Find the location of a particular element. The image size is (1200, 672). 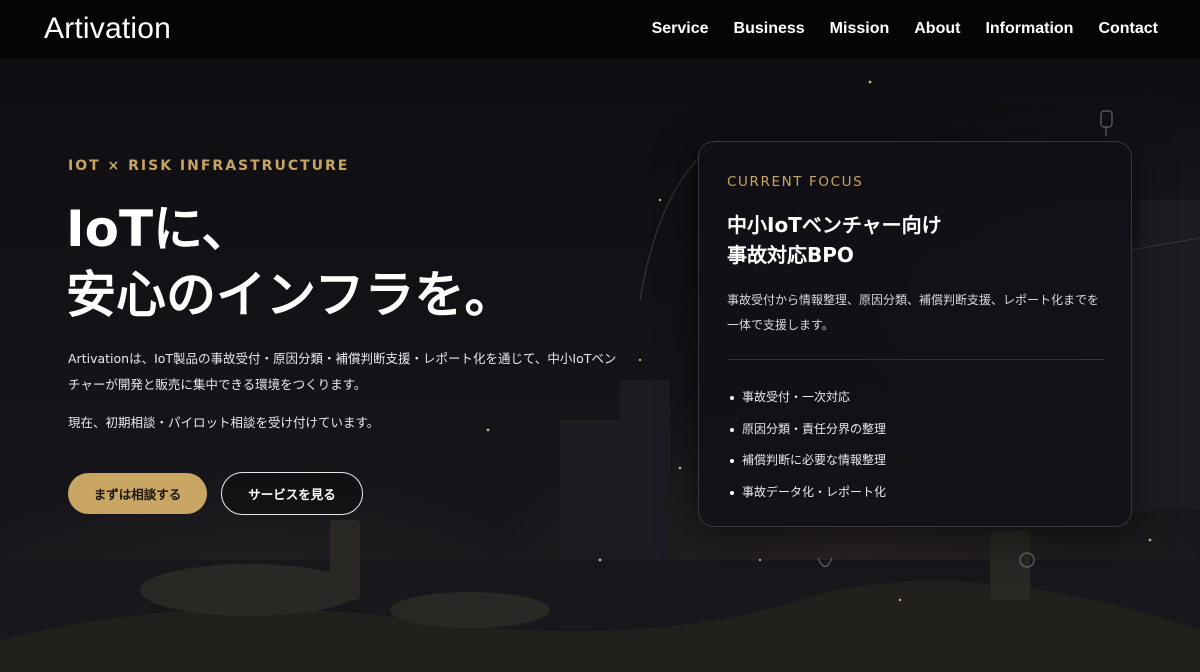

nav-service: Service is located at coordinates (680, 29).